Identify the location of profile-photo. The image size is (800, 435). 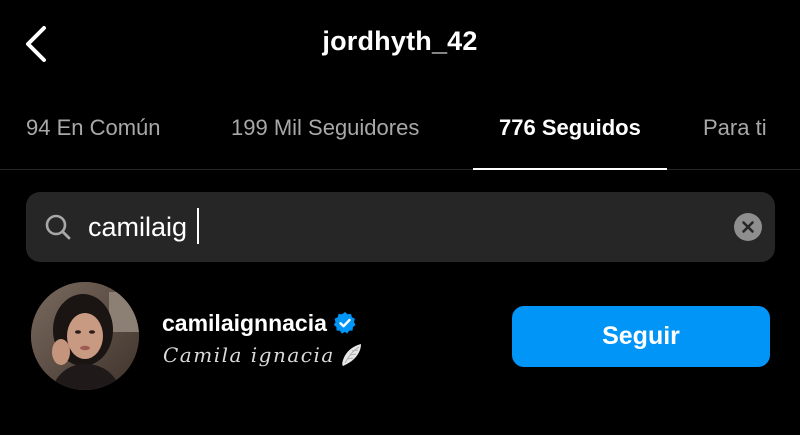
(85, 336).